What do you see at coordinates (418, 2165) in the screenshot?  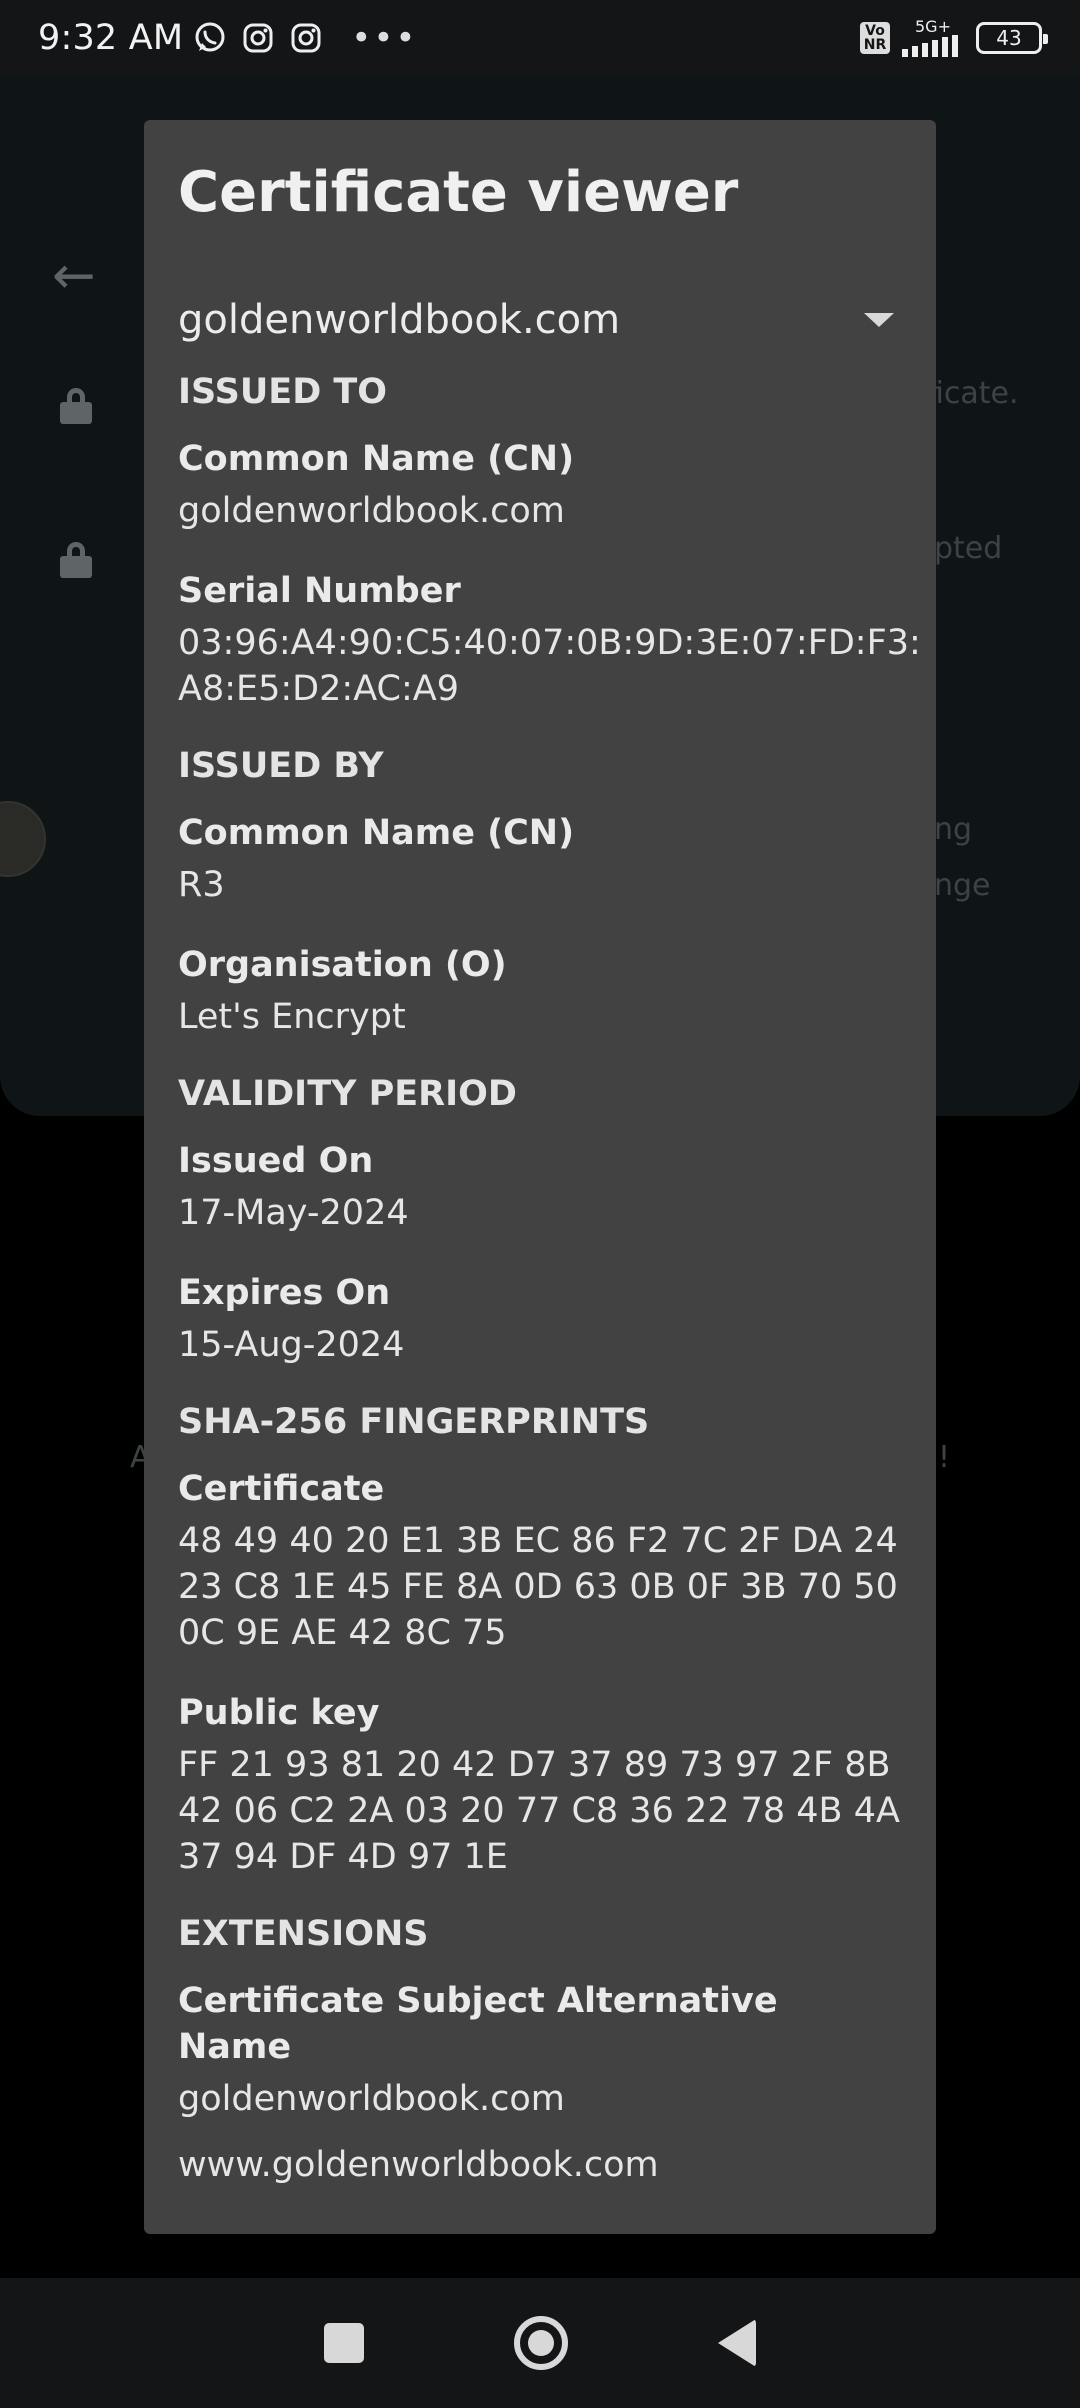 I see `field-value: www.goldenworldbook.com` at bounding box center [418, 2165].